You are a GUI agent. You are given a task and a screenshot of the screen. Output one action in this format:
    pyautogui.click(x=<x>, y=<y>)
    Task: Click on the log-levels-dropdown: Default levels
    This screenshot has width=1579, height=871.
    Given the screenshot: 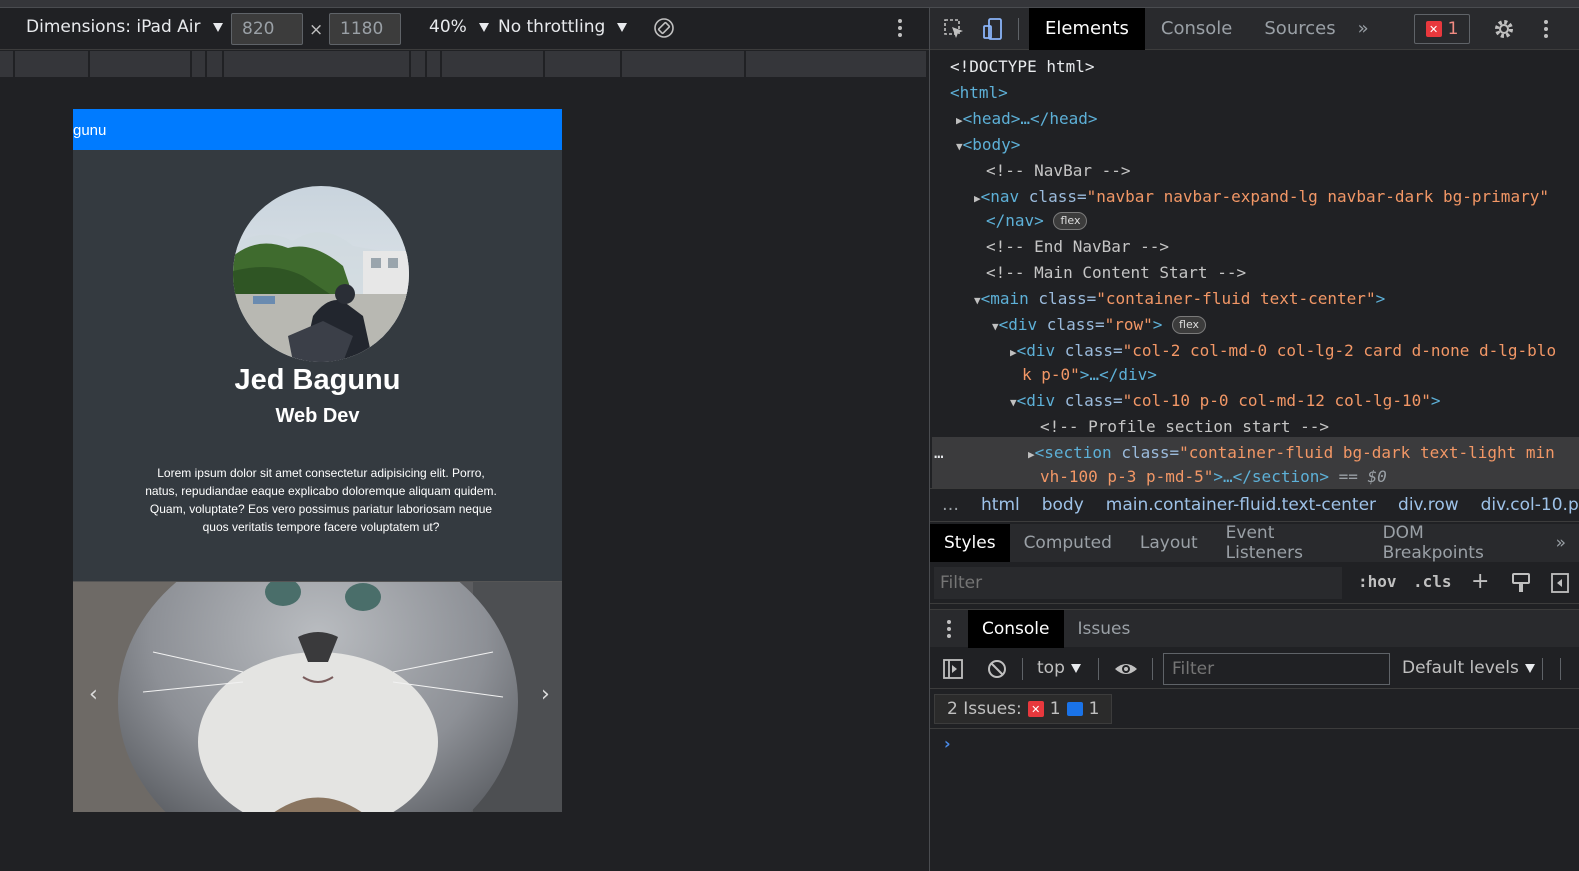 What is the action you would take?
    pyautogui.click(x=1468, y=668)
    